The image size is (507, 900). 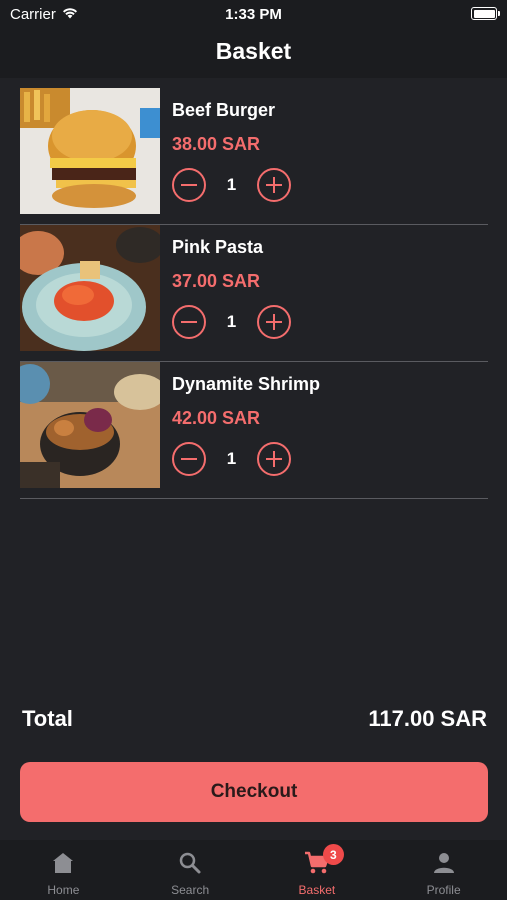 What do you see at coordinates (190, 864) in the screenshot?
I see `search-icon` at bounding box center [190, 864].